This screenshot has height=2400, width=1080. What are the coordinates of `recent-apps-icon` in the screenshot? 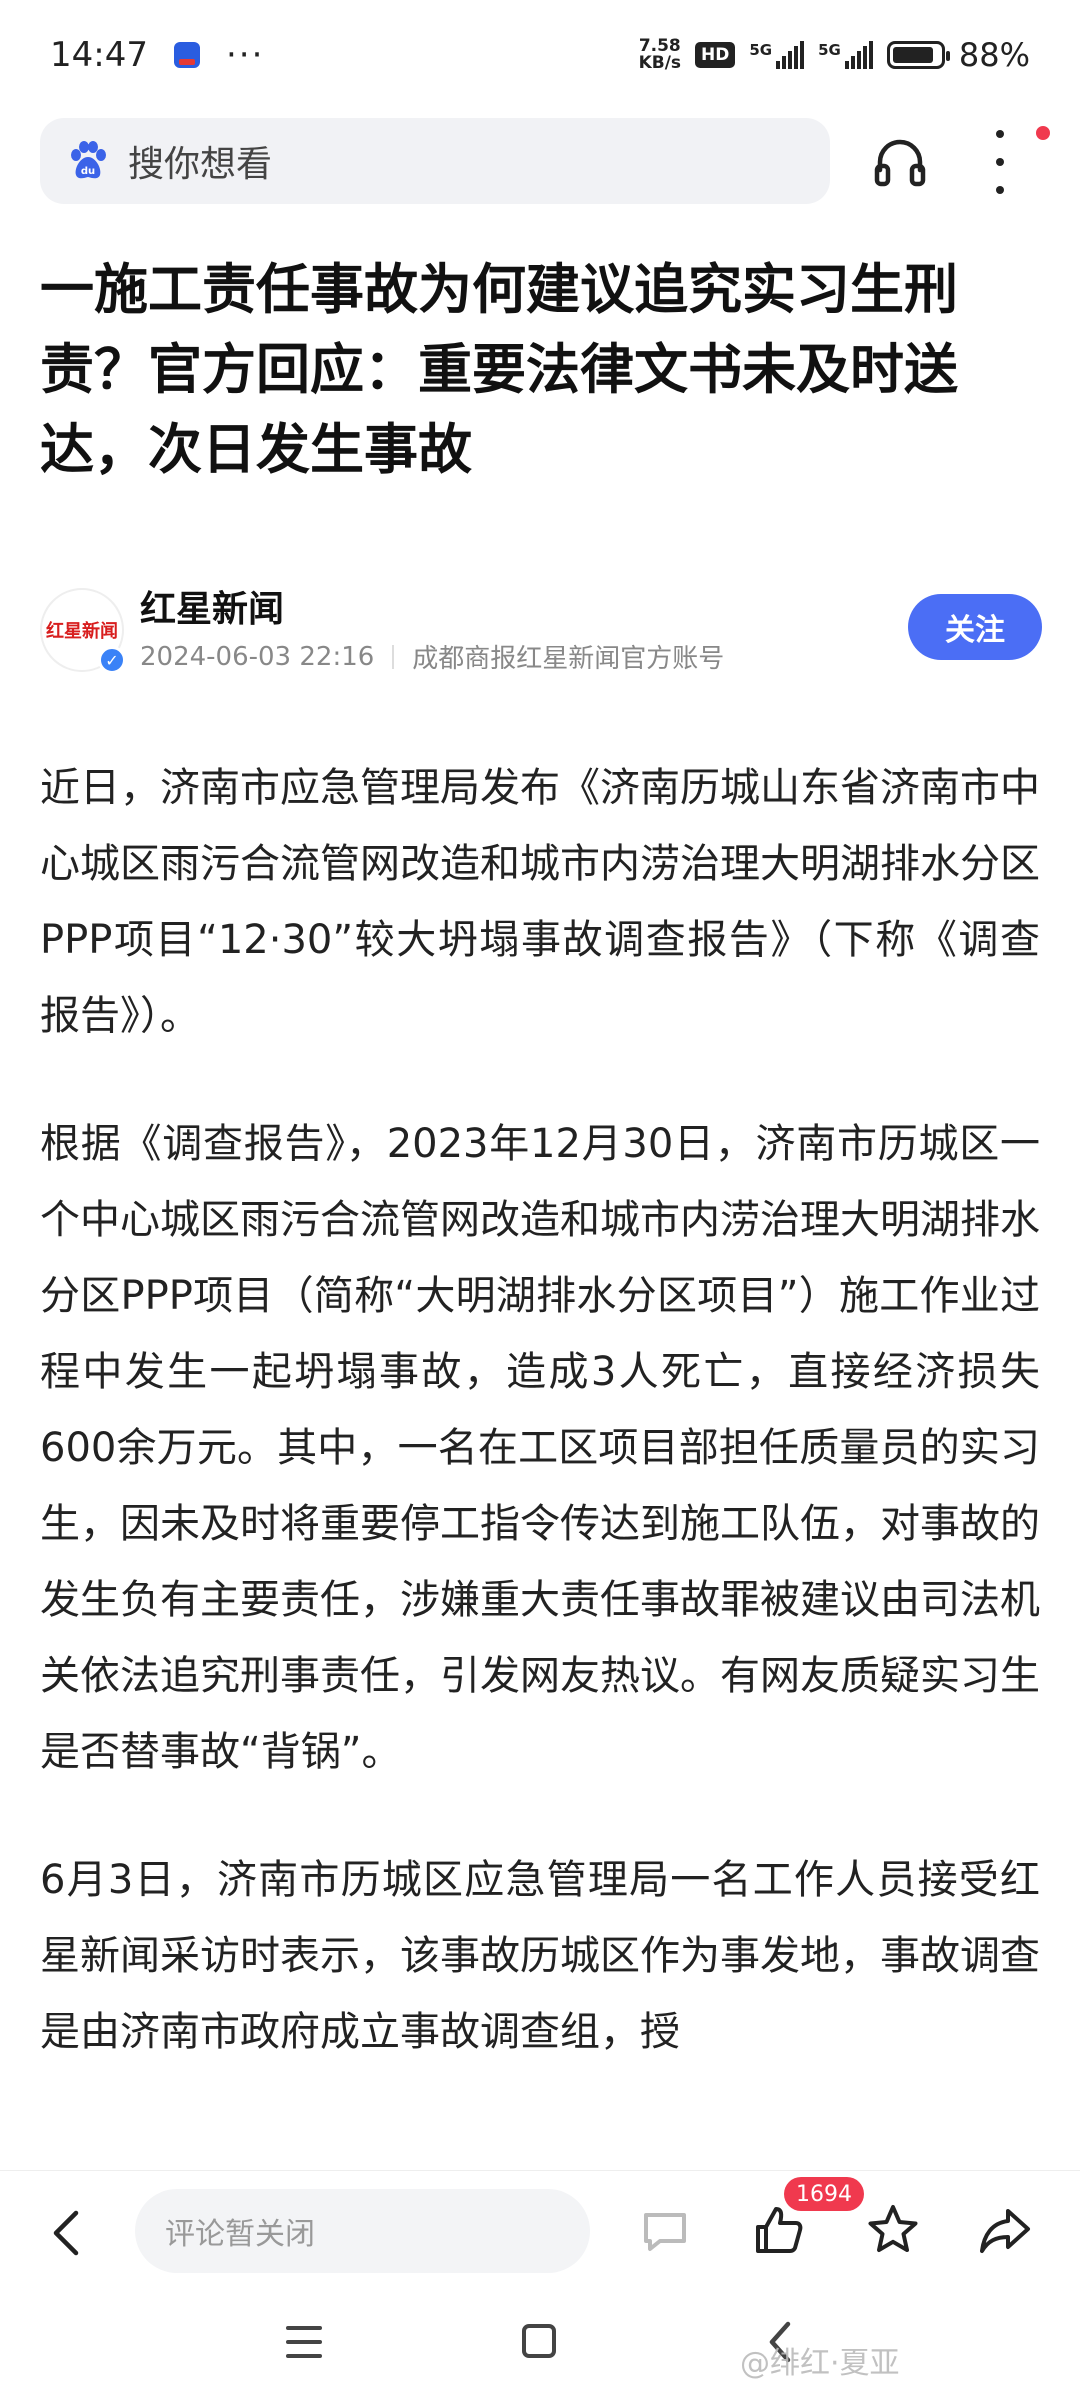 It's located at (304, 2342).